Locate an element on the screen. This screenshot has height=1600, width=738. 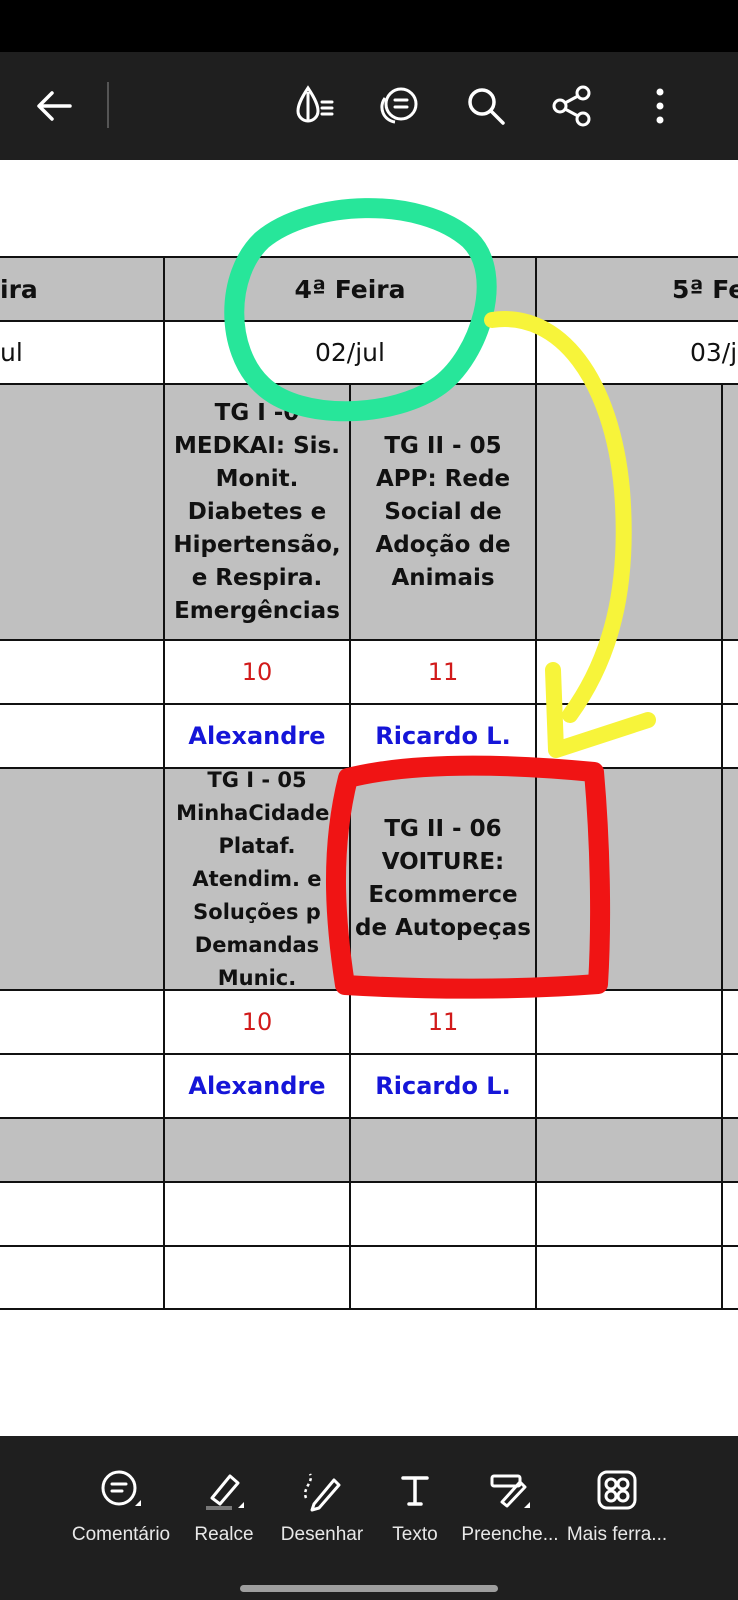
advisor-1a-text: Alexandre is located at coordinates (257, 736).